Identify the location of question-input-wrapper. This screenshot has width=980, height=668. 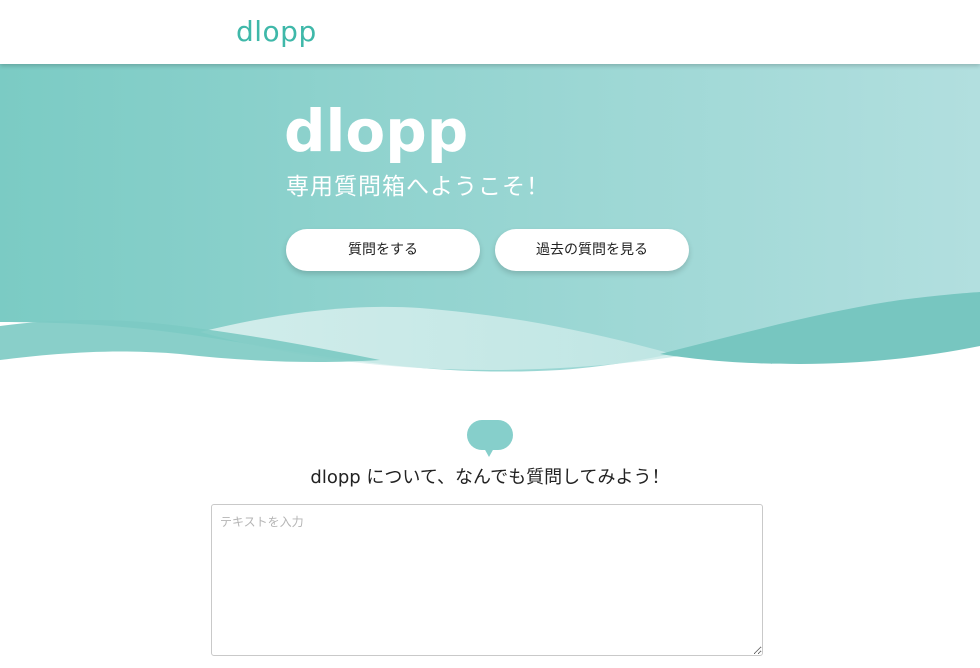
(487, 580).